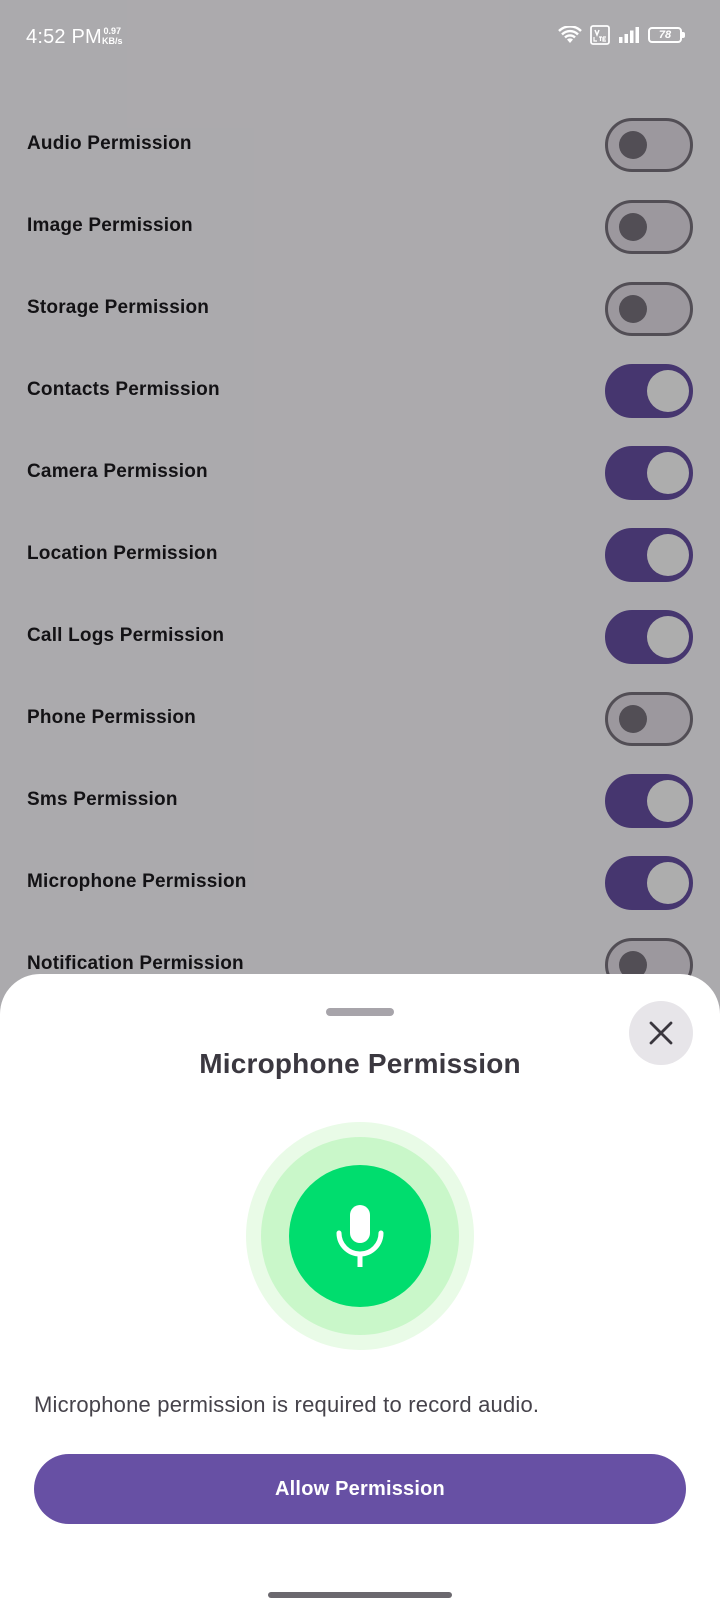 This screenshot has width=720, height=1612. Describe the element at coordinates (661, 1033) in the screenshot. I see `close-icon` at that location.